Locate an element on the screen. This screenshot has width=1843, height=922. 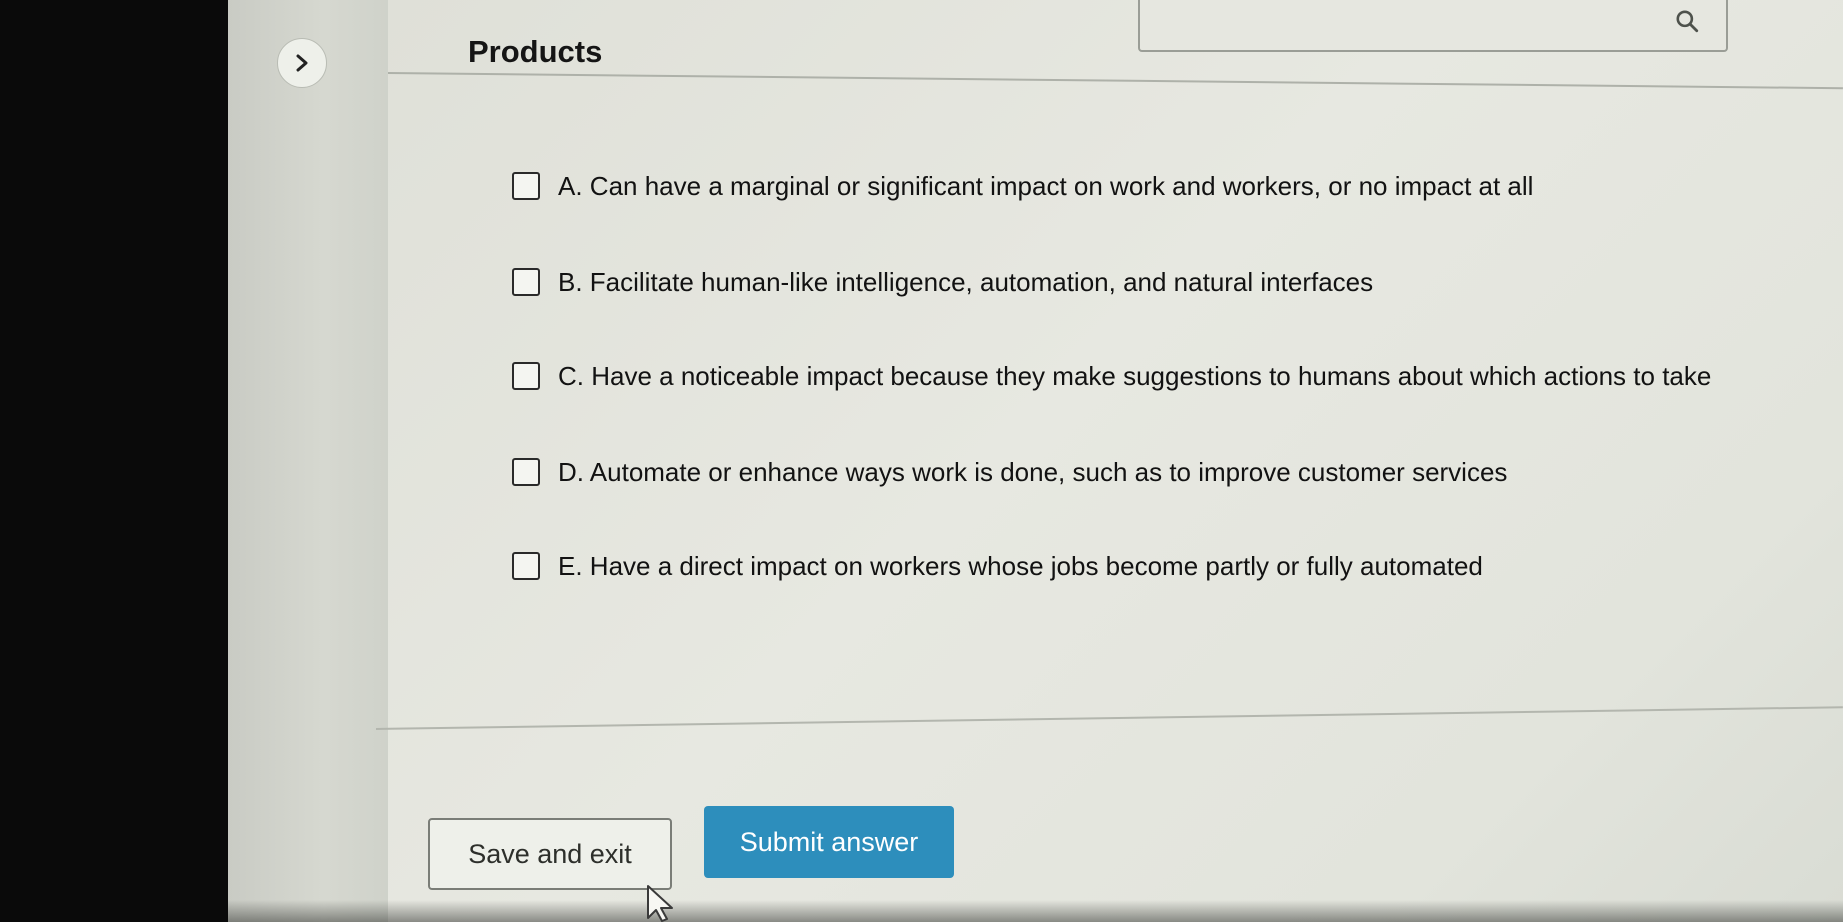
option-e-checkbox is located at coordinates (526, 566).